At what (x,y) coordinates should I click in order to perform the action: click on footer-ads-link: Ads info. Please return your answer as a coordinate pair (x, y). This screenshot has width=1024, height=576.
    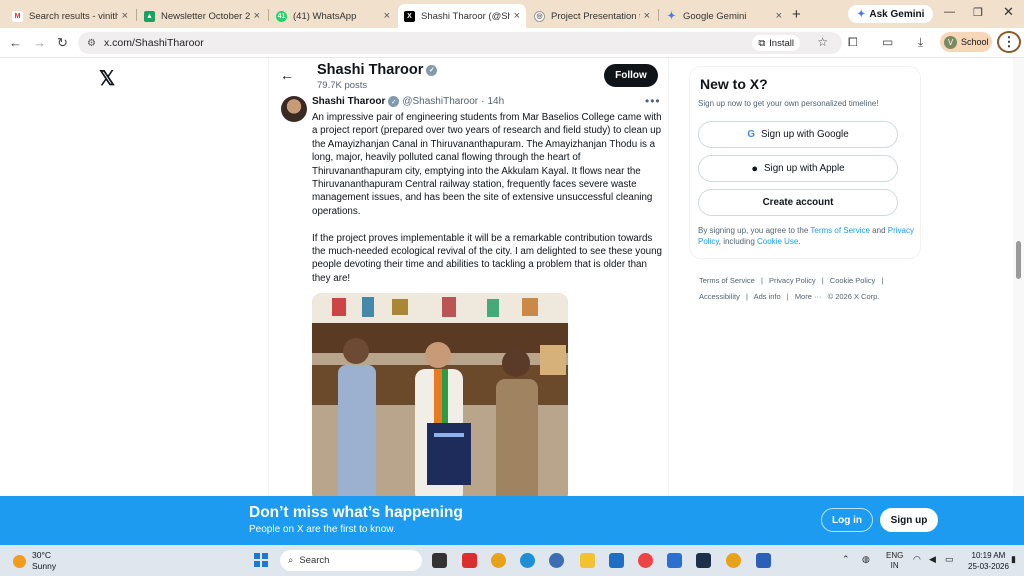
    Looking at the image, I should click on (767, 296).